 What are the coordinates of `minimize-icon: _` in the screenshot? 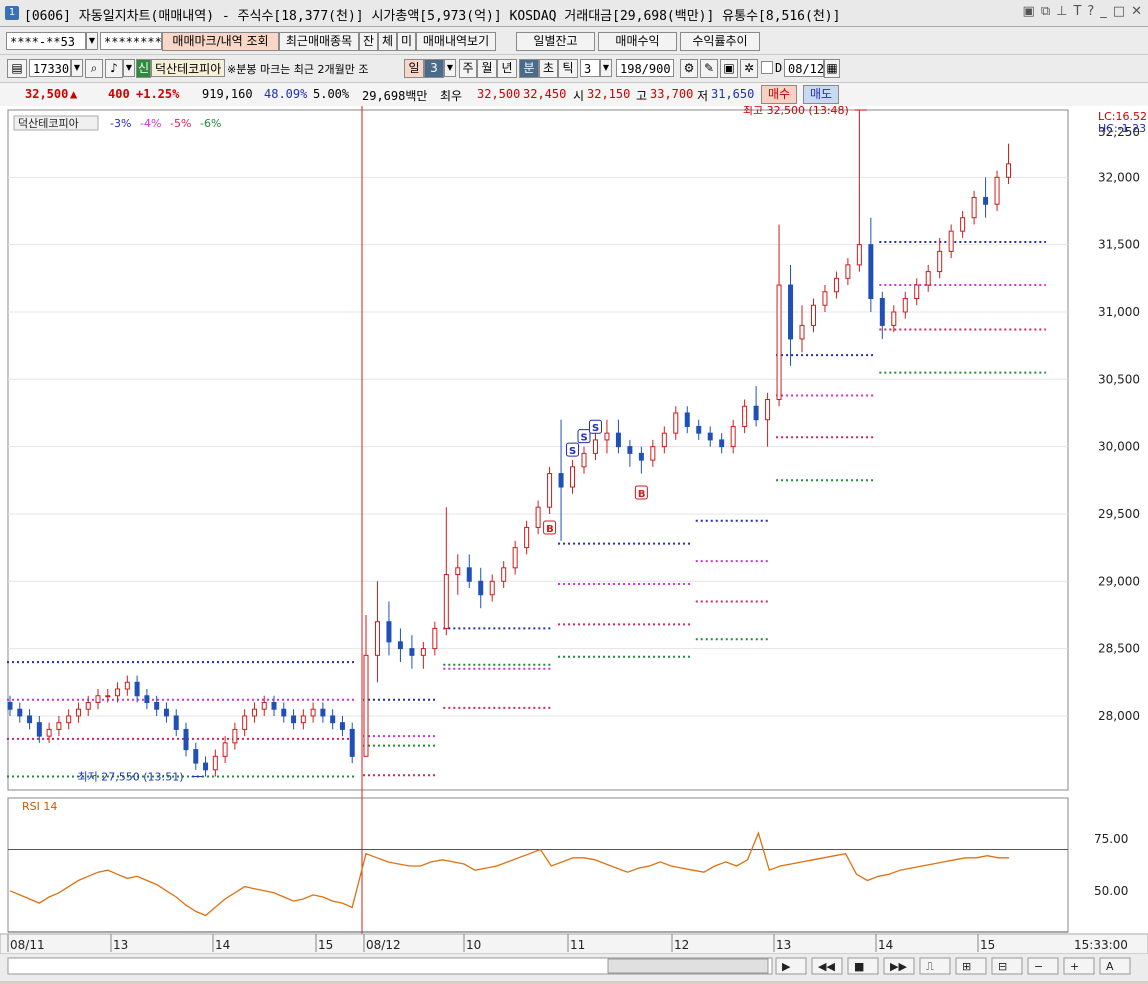 It's located at (1103, 11).